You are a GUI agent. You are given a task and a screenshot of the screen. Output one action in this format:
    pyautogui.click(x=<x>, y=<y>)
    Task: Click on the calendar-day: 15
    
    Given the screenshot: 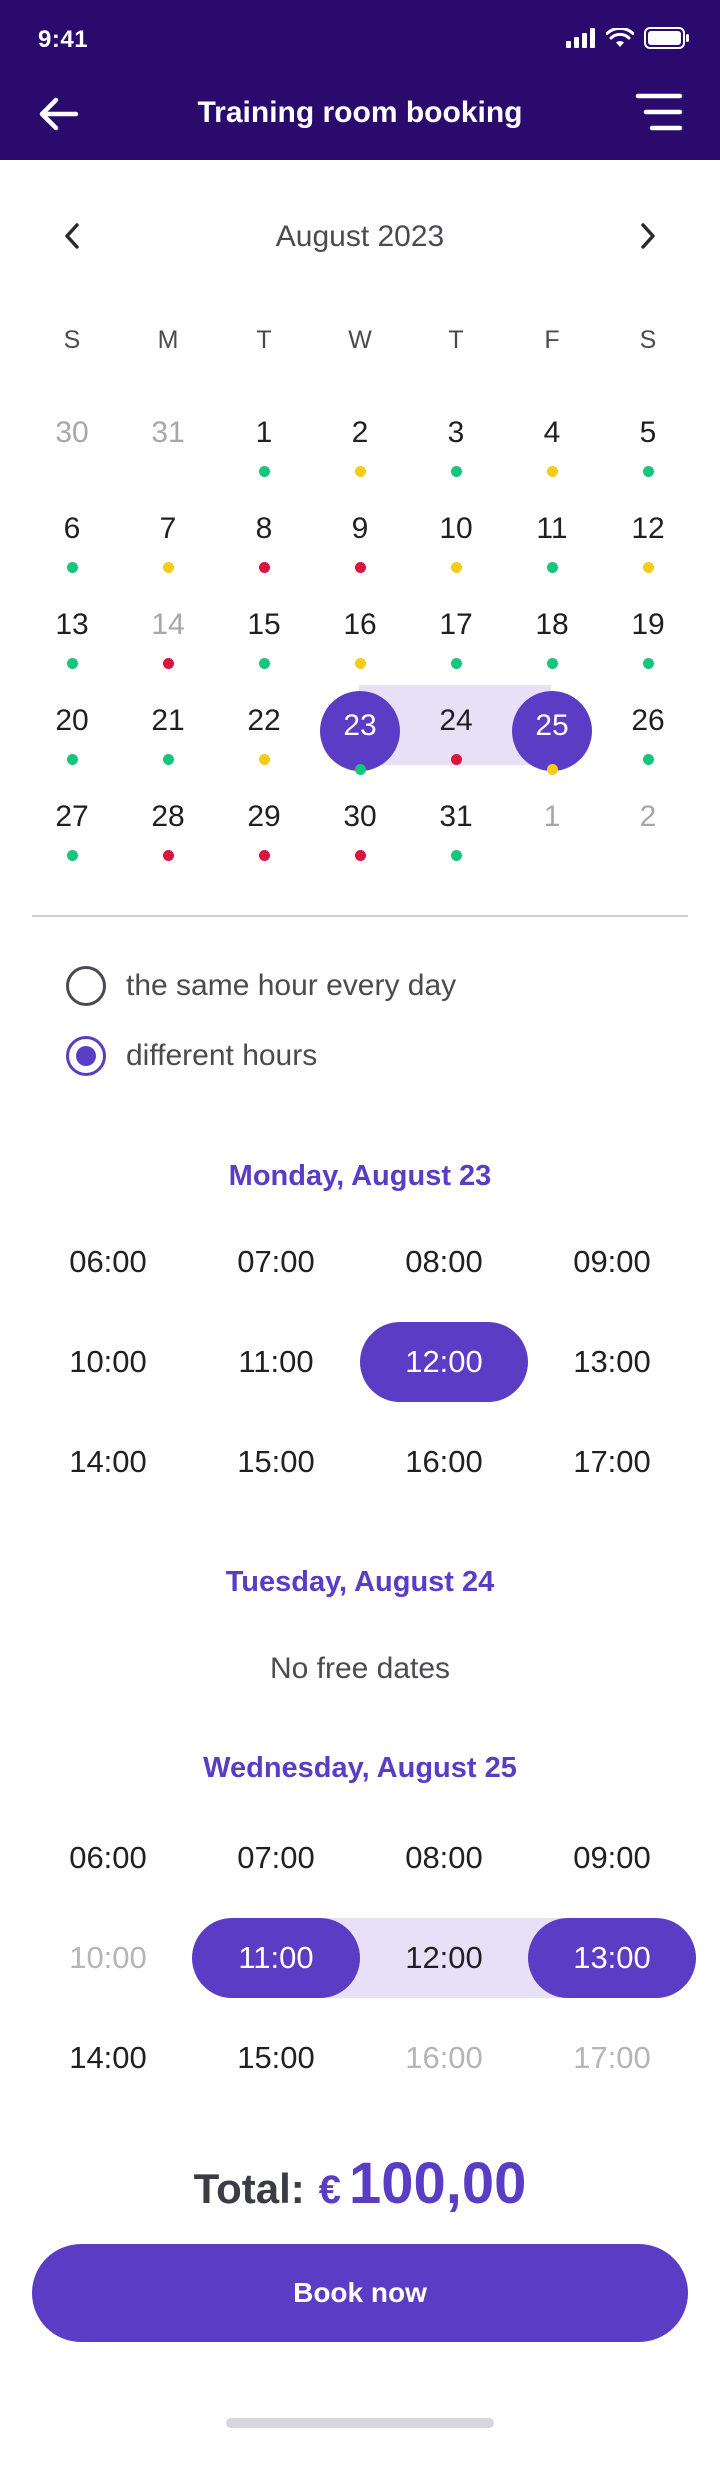 What is the action you would take?
    pyautogui.click(x=264, y=630)
    